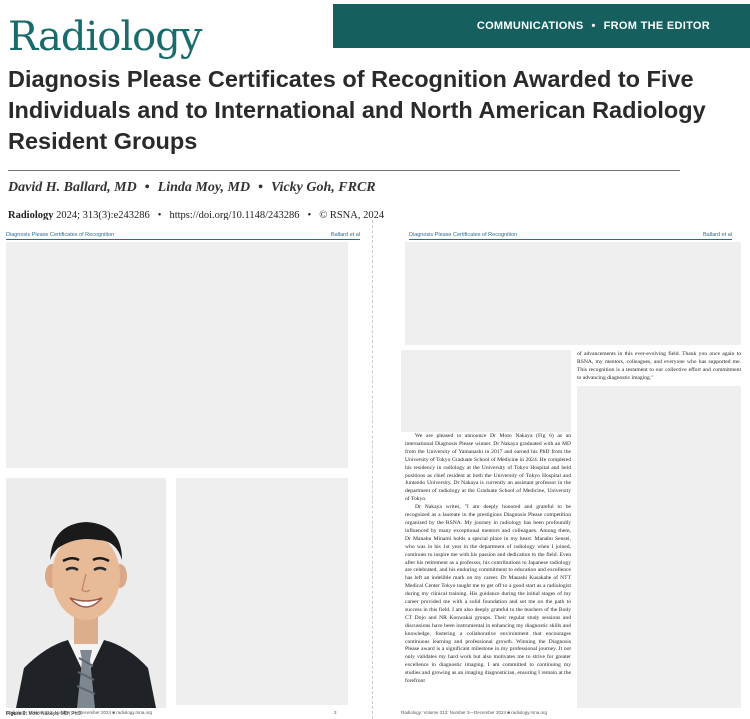  I want to click on author-name: David H. Ballard, MD, so click(72, 187).